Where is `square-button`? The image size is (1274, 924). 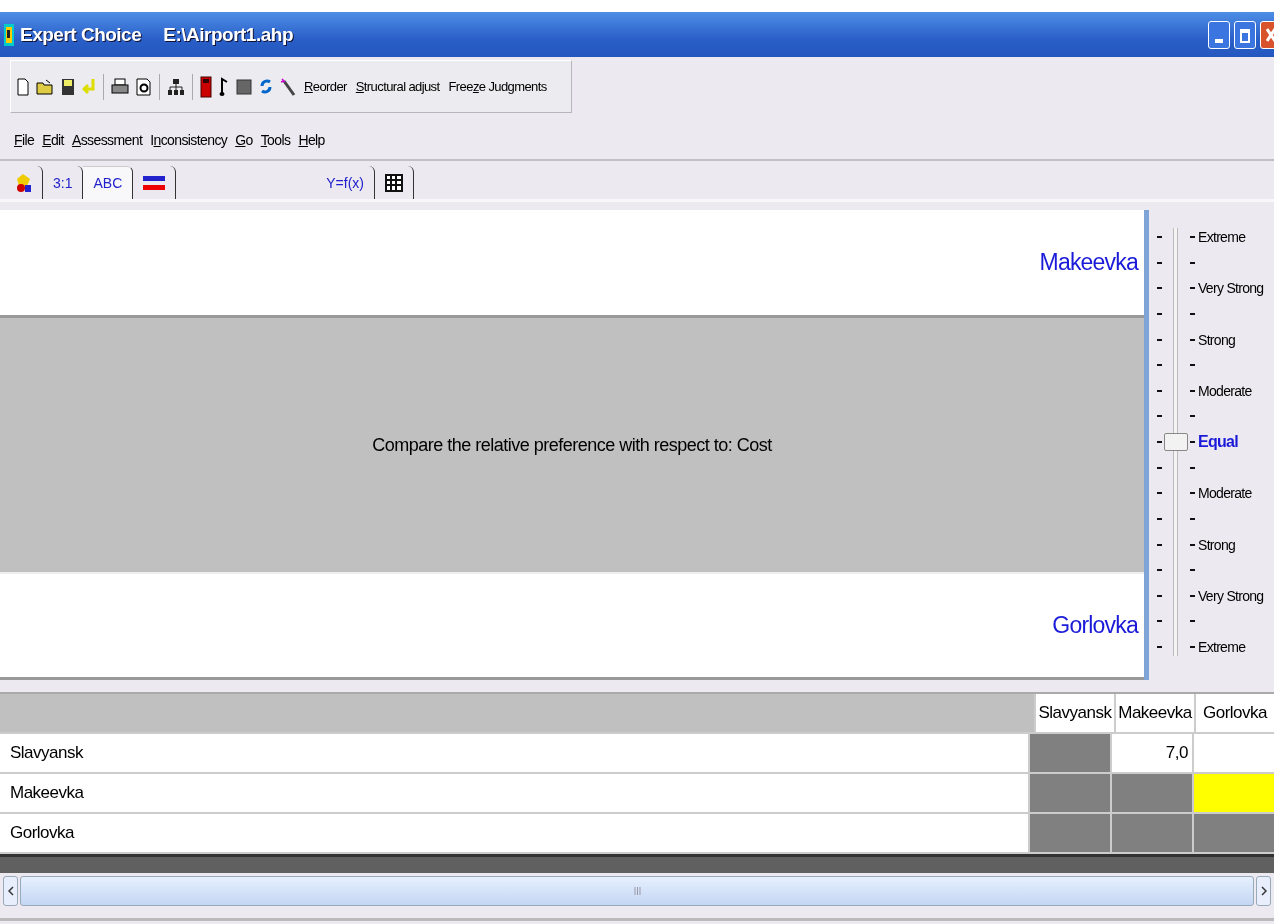 square-button is located at coordinates (244, 86).